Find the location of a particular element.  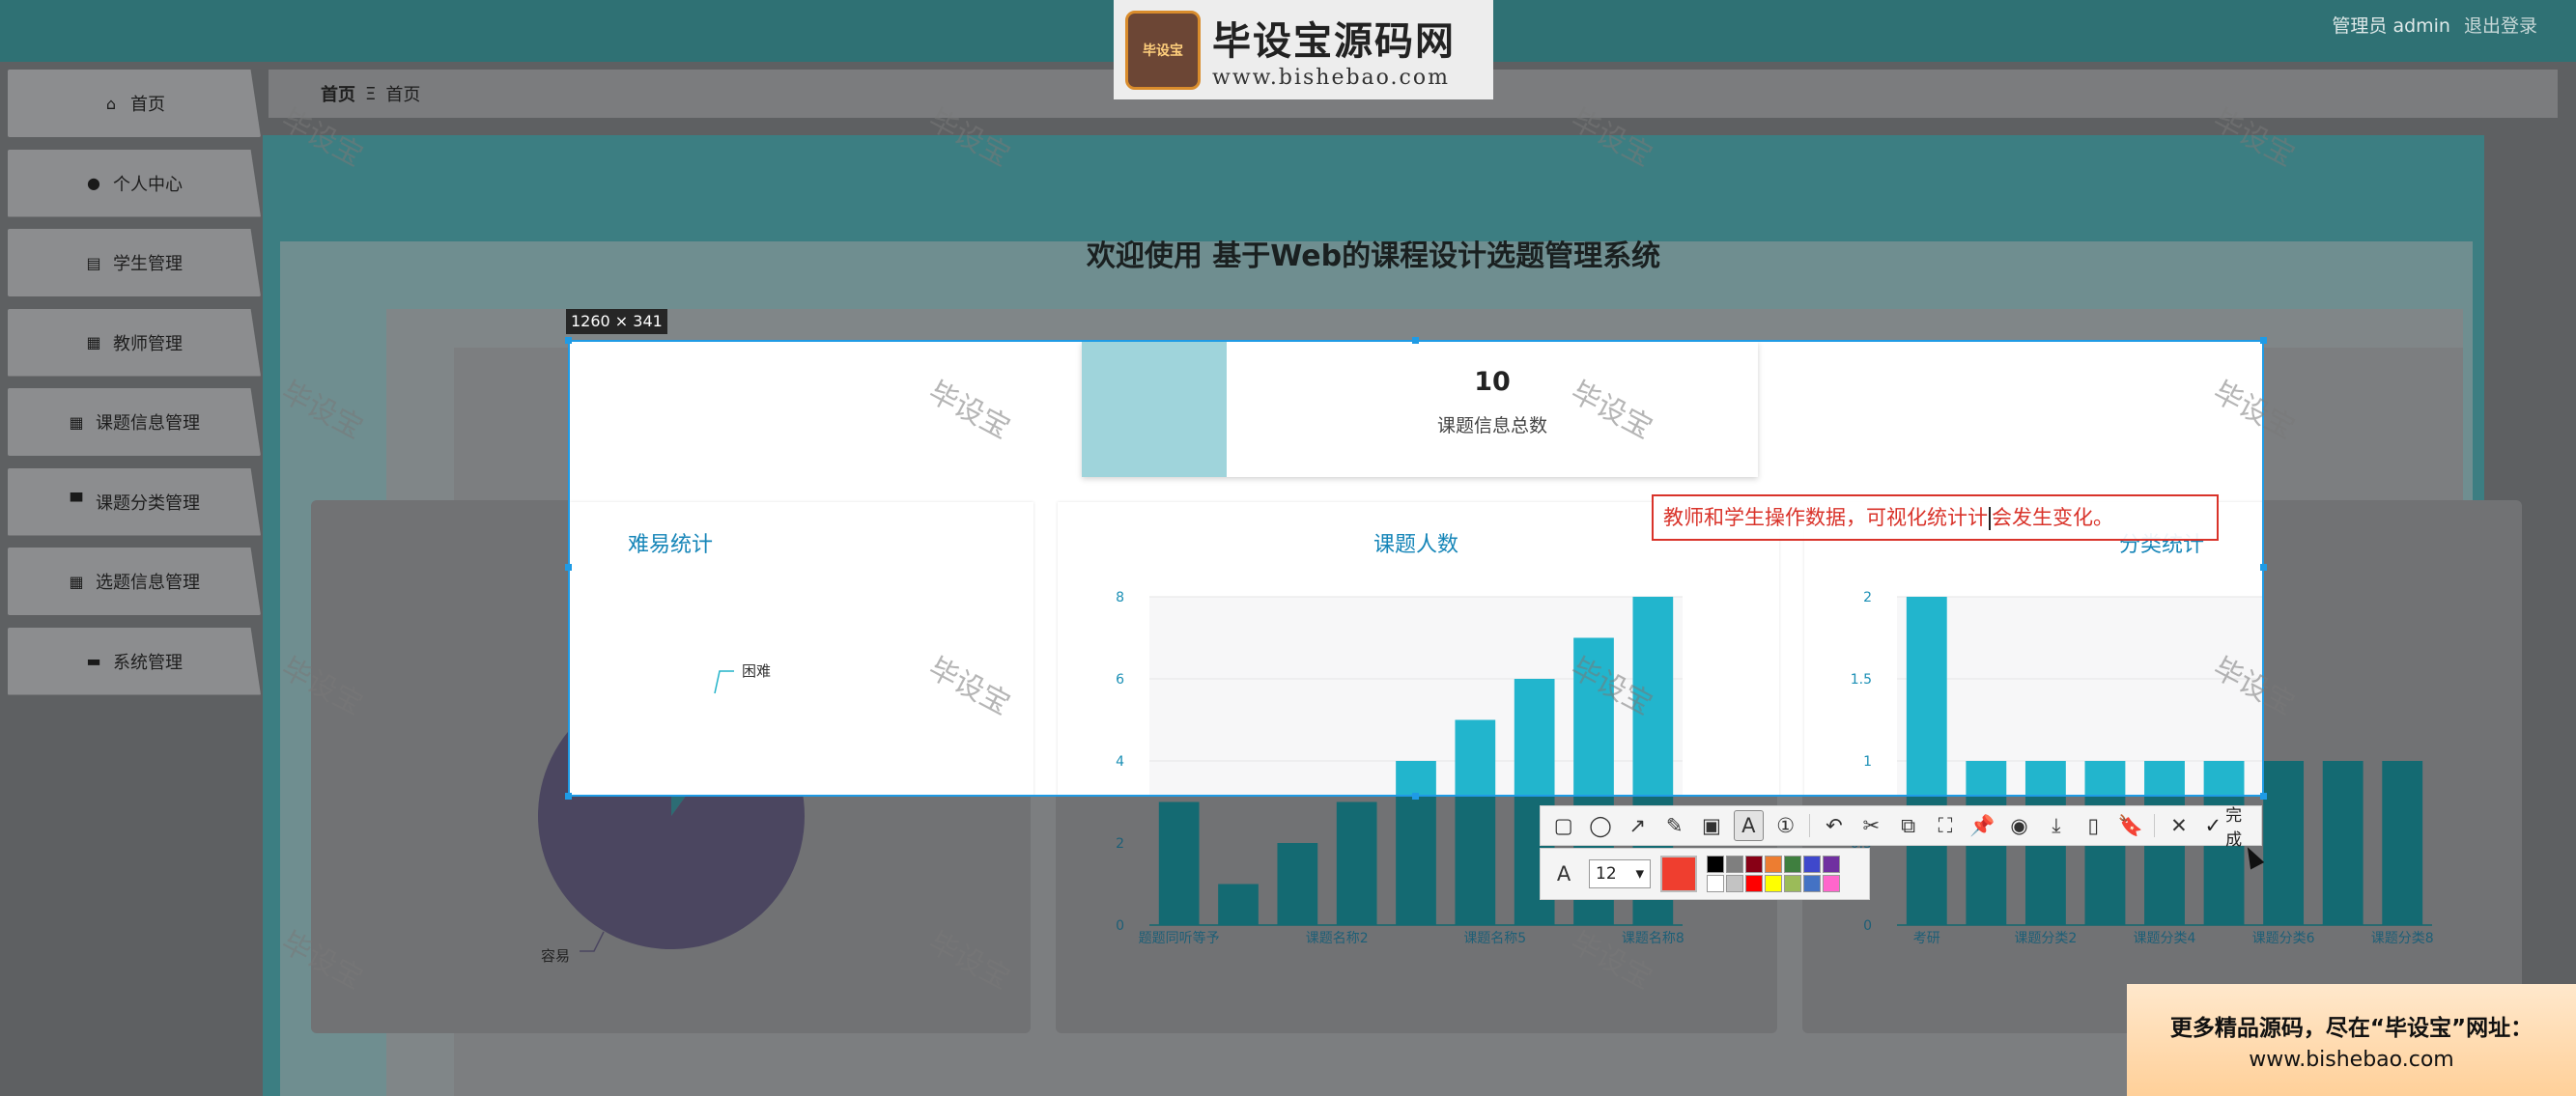

bookmark-icon: 🔖 is located at coordinates (2130, 825).